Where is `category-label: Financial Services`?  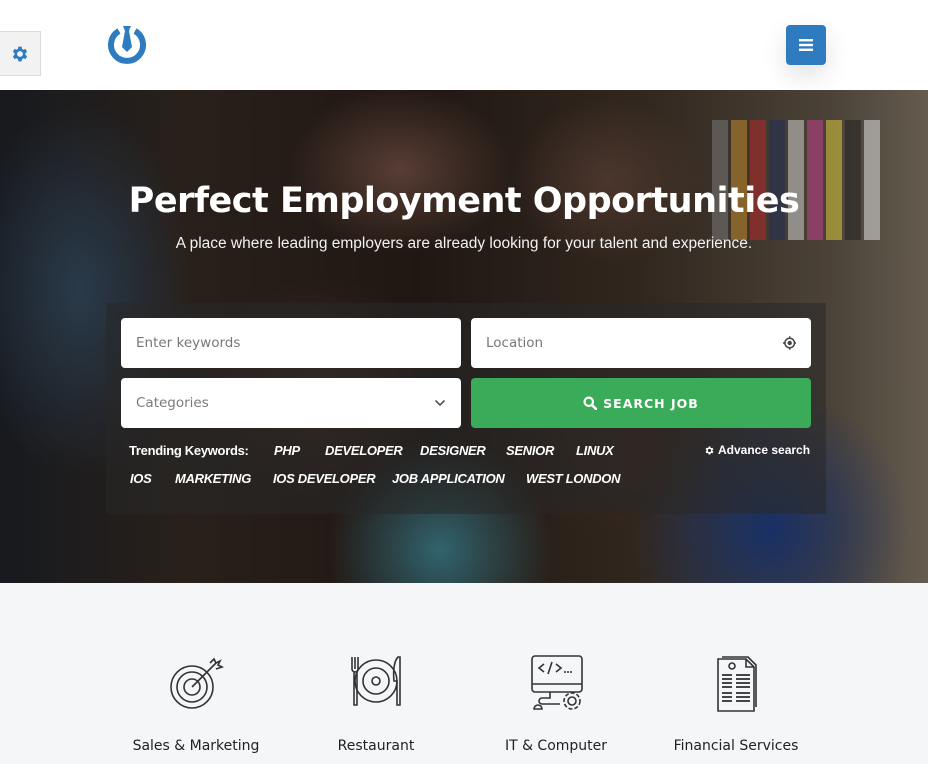
category-label: Financial Services is located at coordinates (736, 746).